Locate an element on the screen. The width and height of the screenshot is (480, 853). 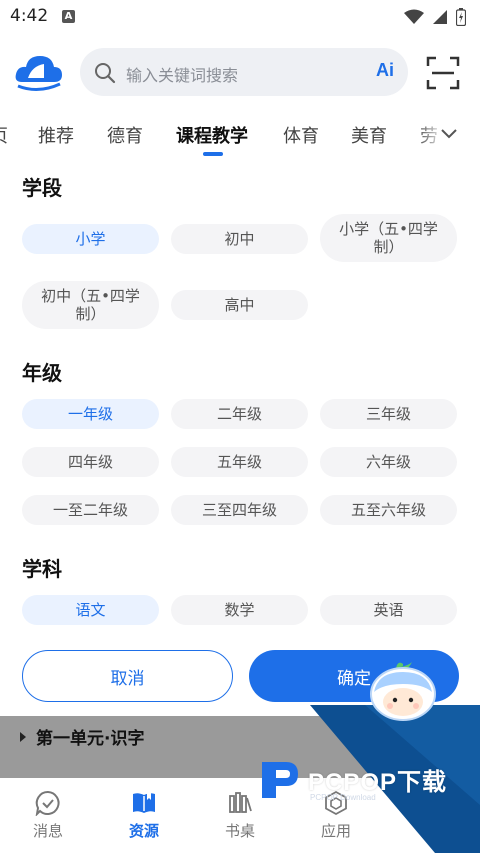
nav-label: 资源 is located at coordinates (143, 831).